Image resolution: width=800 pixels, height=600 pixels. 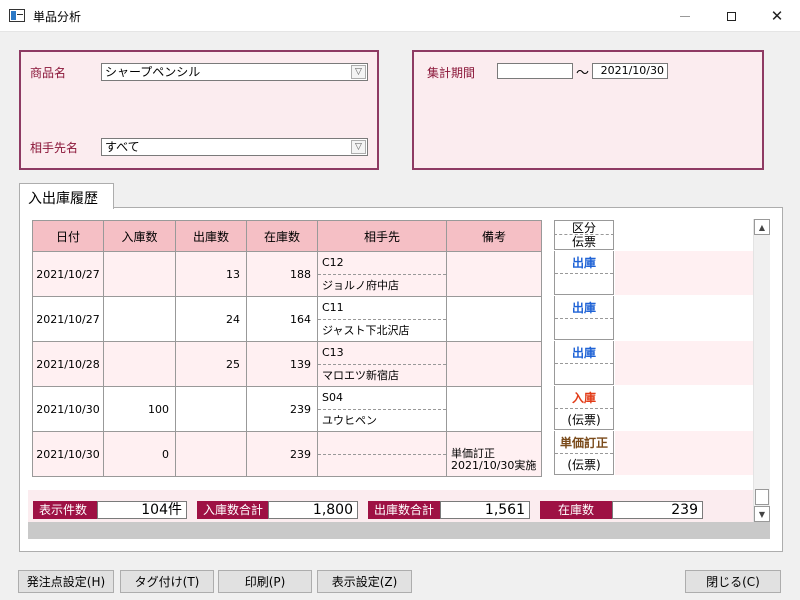 What do you see at coordinates (66, 581) in the screenshot?
I see `reorder-point-button: 発注点設定(H)` at bounding box center [66, 581].